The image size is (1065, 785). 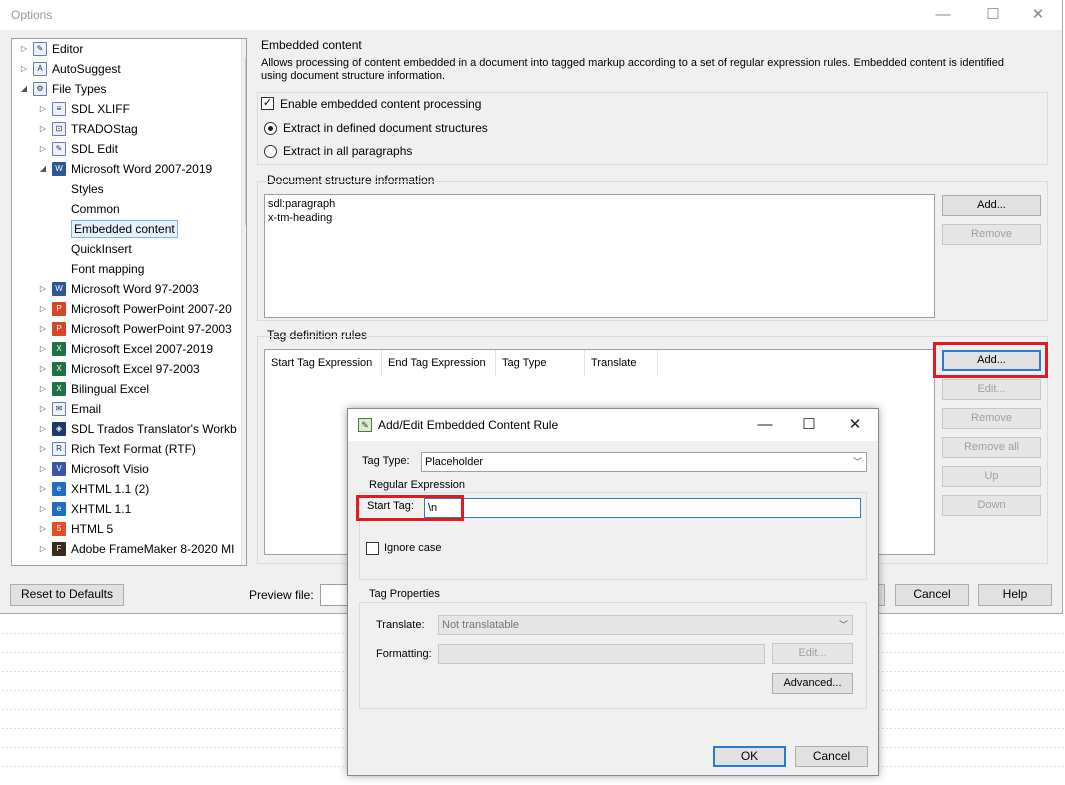 I want to click on dialog-cancel-button: Cancel, so click(x=831, y=756).